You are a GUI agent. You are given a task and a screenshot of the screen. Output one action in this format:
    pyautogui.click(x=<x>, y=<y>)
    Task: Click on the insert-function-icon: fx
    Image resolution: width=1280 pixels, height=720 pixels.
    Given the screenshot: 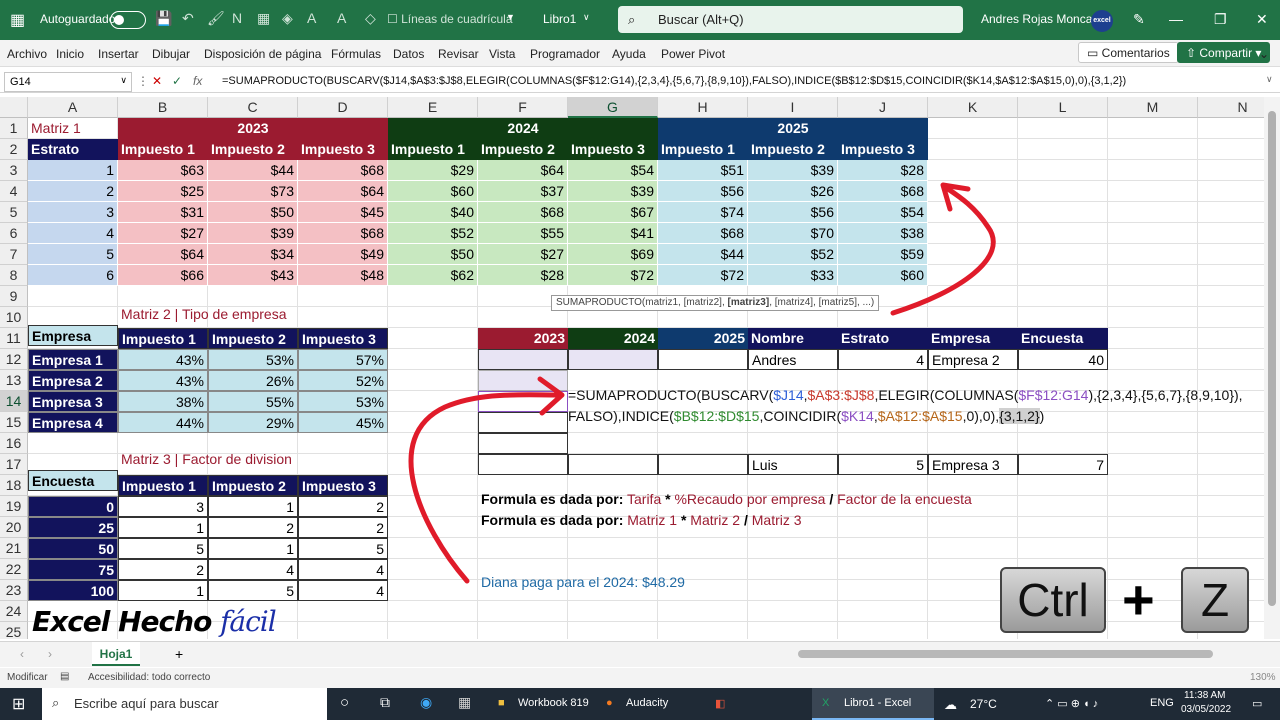 What is the action you would take?
    pyautogui.click(x=197, y=81)
    